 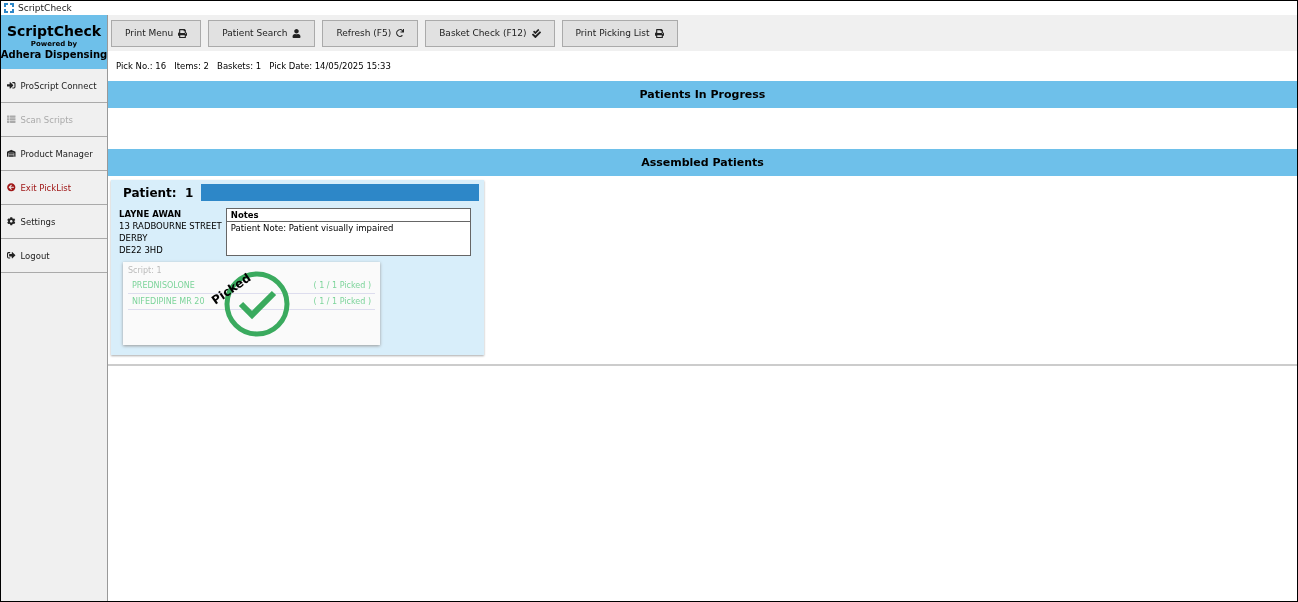 I want to click on sidebar-item: Logout, so click(x=54, y=256).